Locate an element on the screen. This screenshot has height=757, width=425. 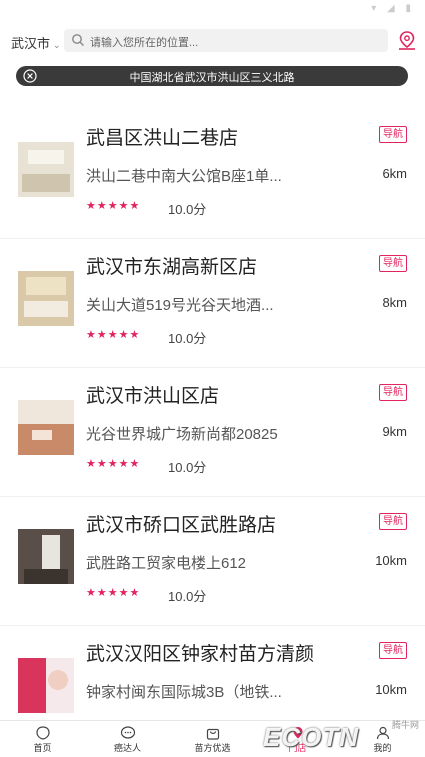
store-name: 武汉市洪山区店 is located at coordinates (153, 396).